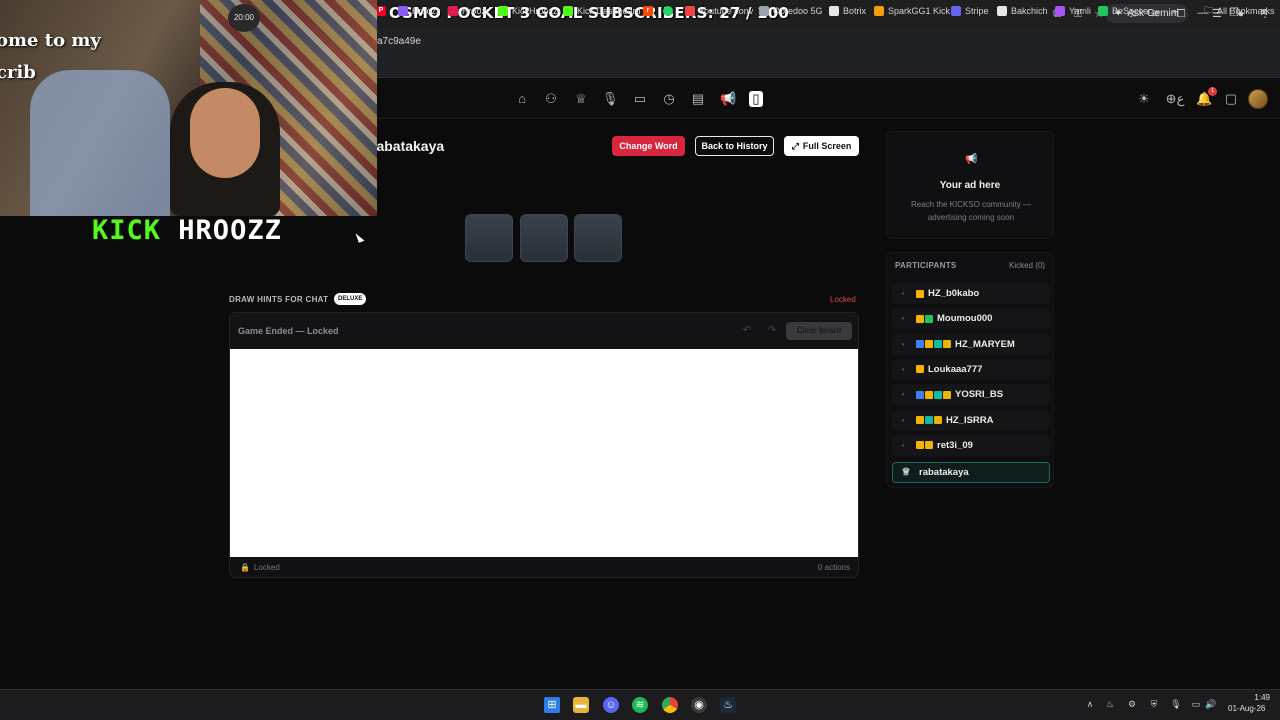 This screenshot has height=720, width=1280. Describe the element at coordinates (1211, 704) in the screenshot. I see `tray-volume-icon: 🔊` at that location.